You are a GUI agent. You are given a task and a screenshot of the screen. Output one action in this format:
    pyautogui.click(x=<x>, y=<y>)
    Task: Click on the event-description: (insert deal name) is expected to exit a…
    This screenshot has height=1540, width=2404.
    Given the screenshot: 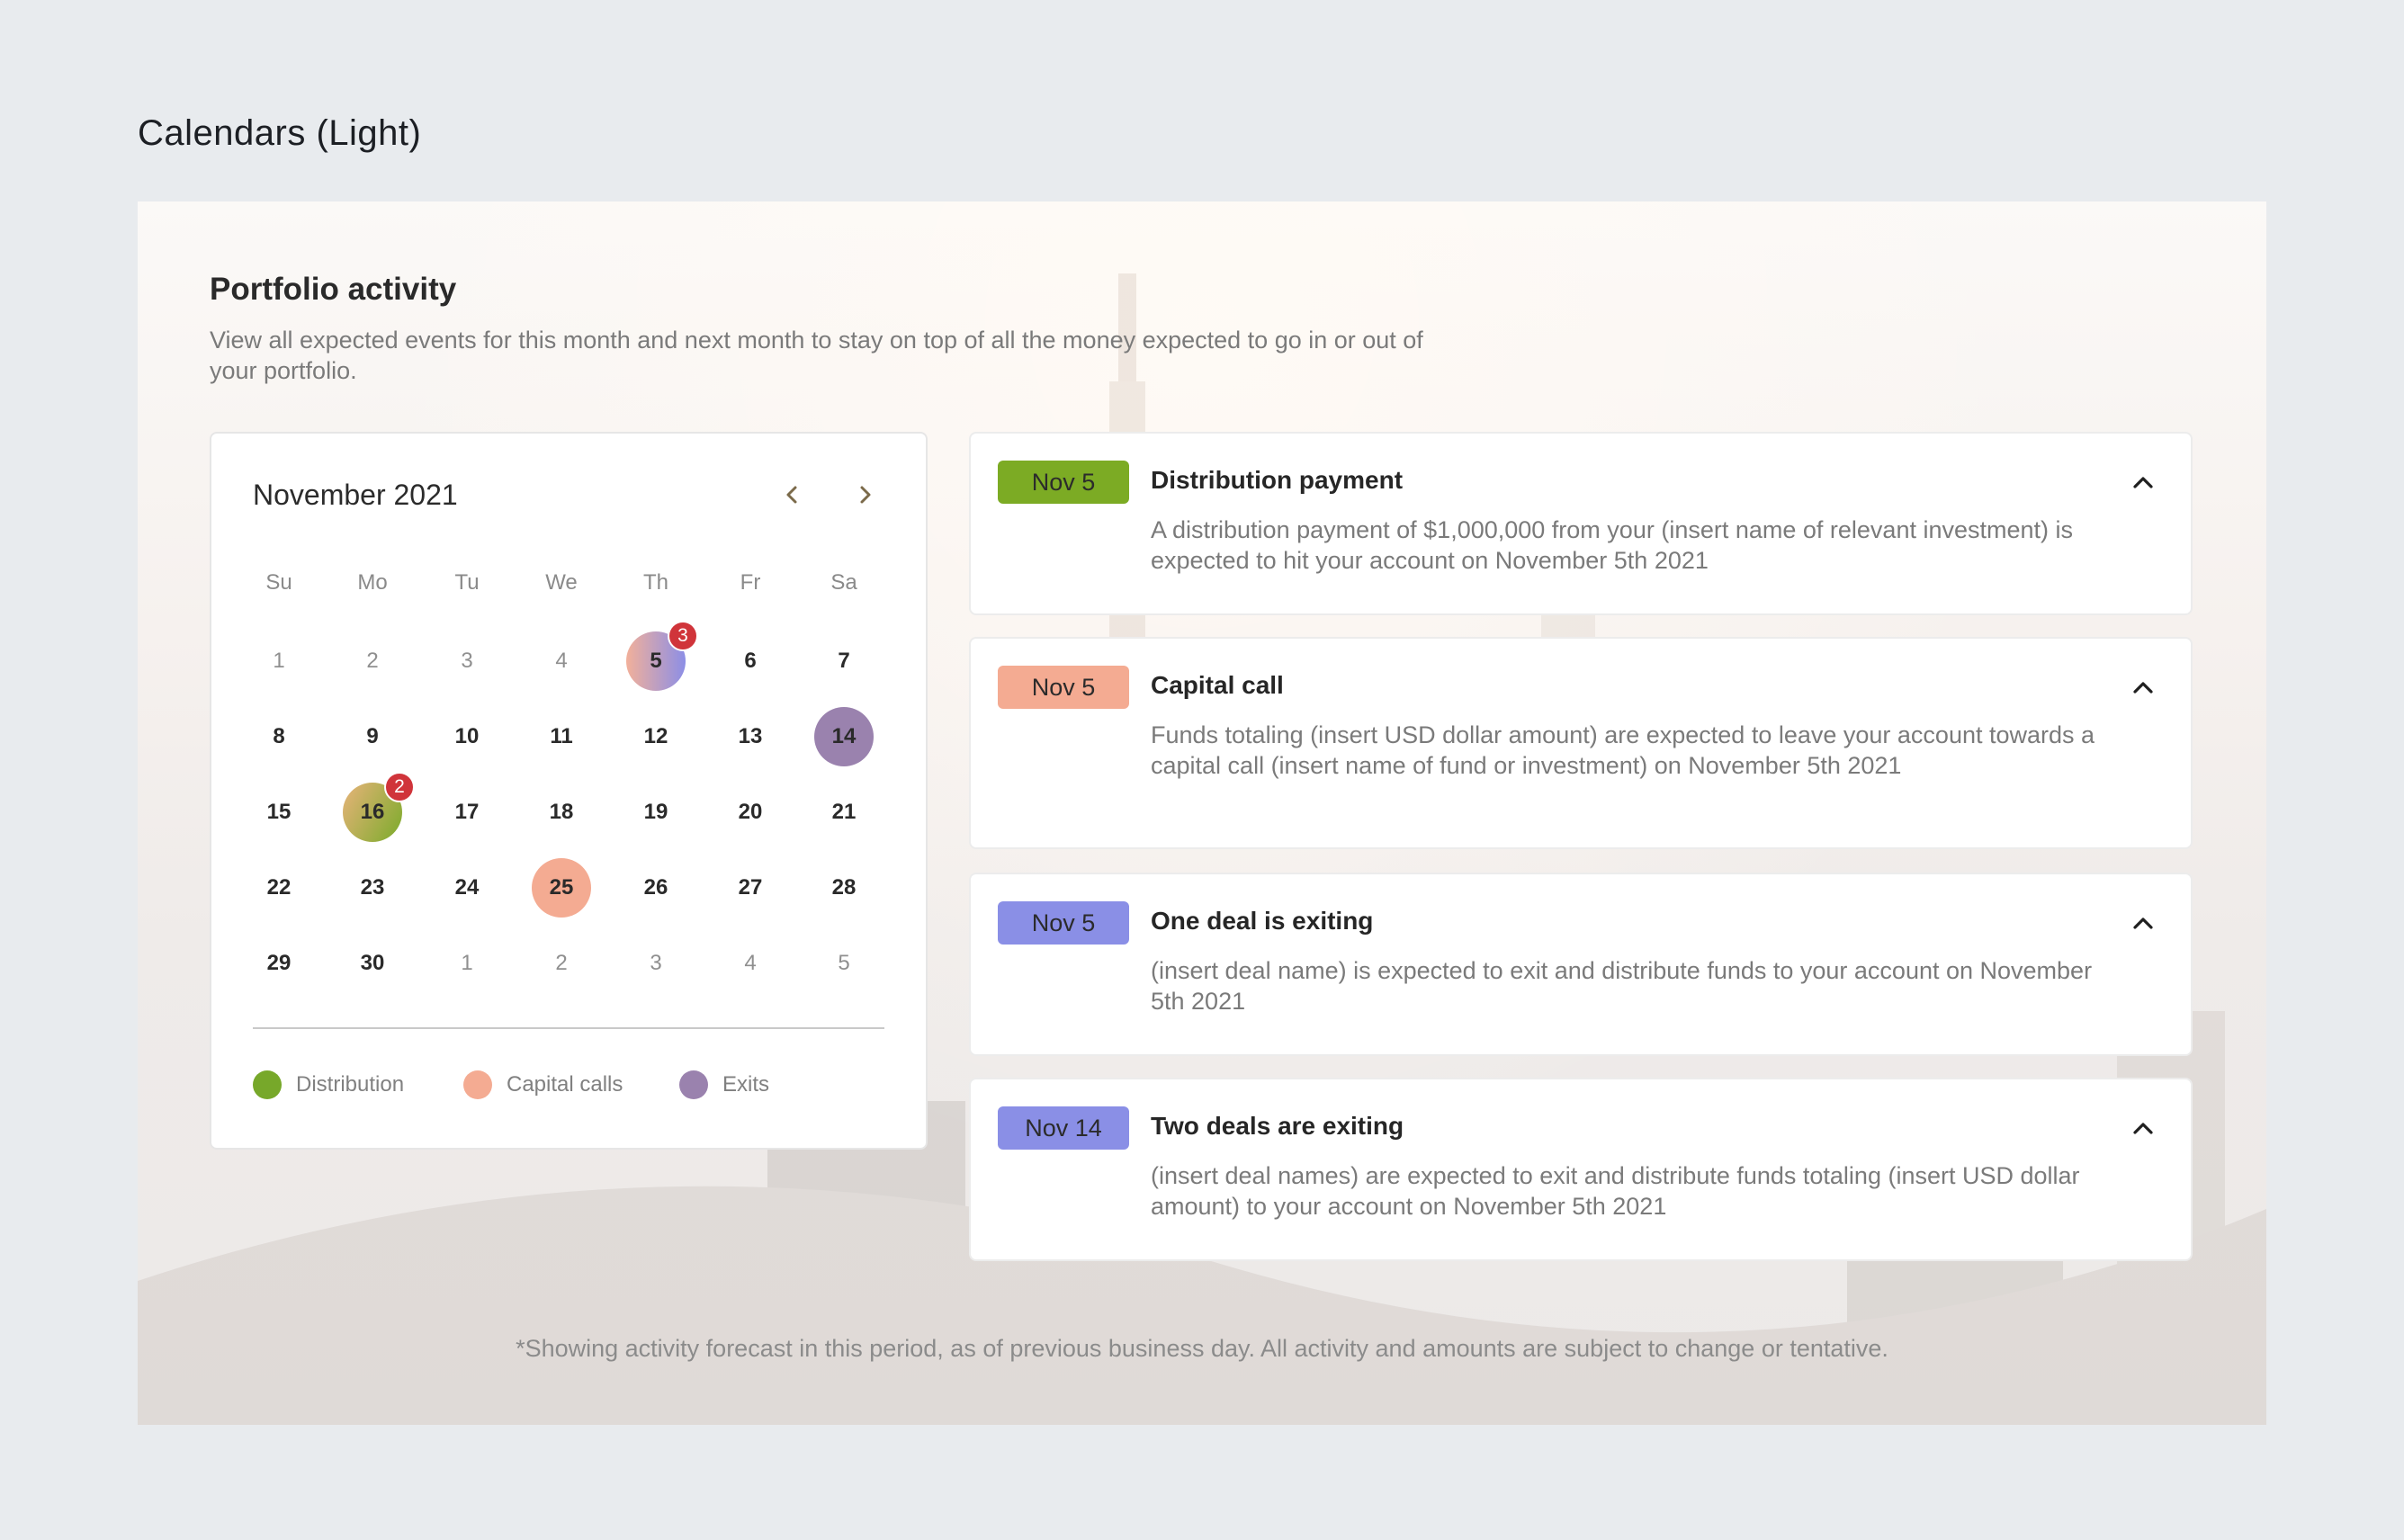 What is the action you would take?
    pyautogui.click(x=1622, y=986)
    